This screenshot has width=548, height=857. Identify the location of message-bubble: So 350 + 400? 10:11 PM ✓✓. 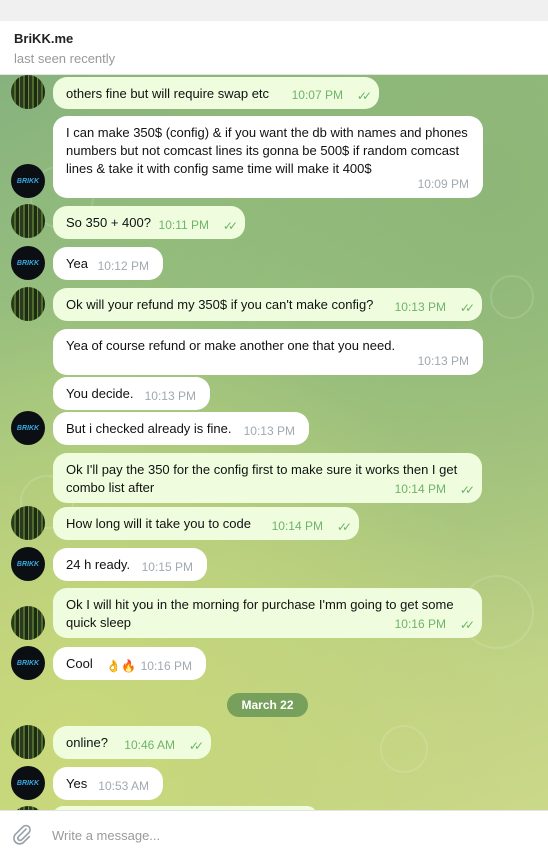
(149, 222).